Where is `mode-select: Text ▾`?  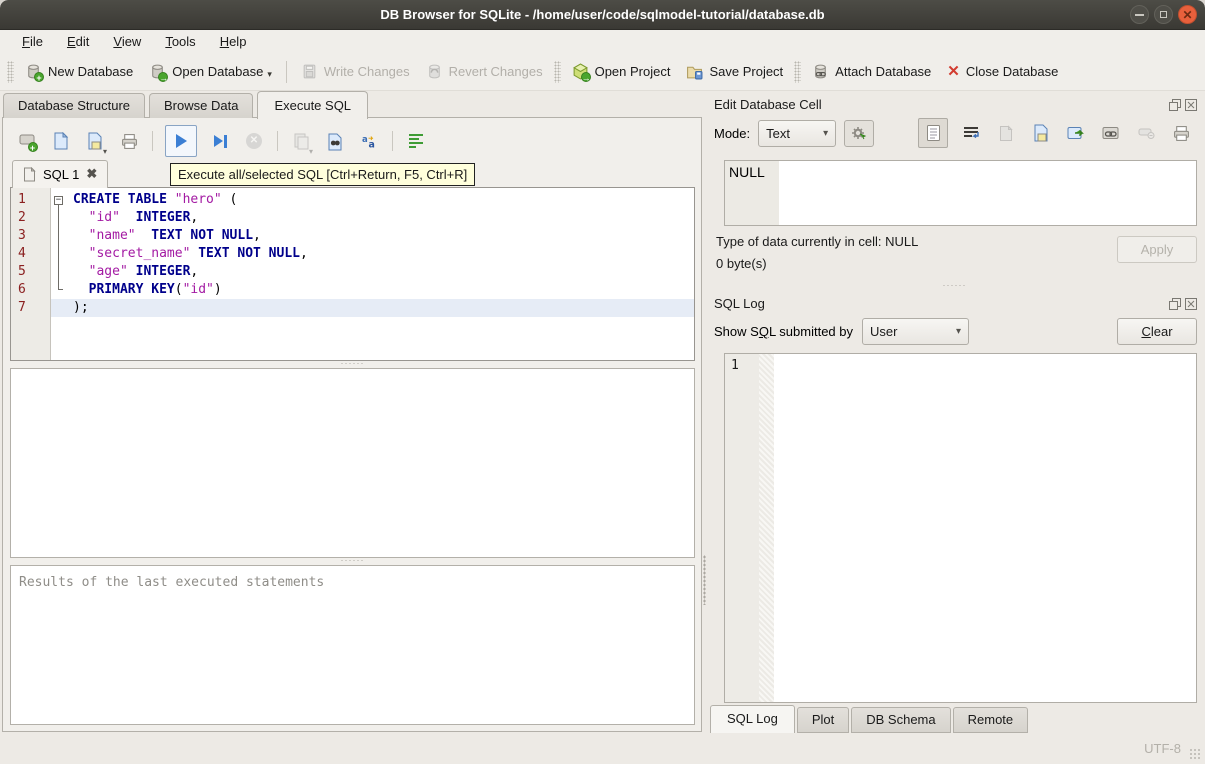
mode-select: Text ▾ is located at coordinates (797, 133).